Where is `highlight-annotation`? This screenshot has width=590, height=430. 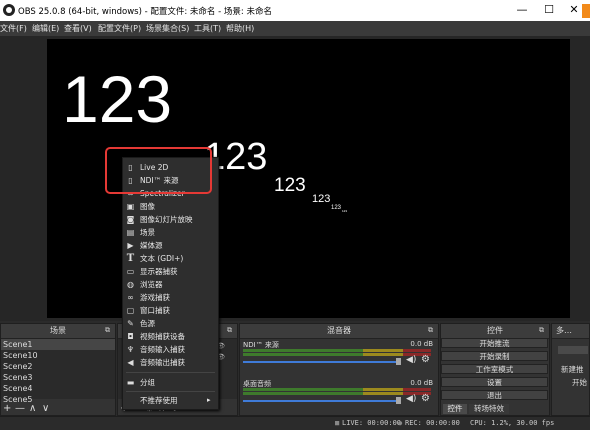
highlight-annotation is located at coordinates (158, 170).